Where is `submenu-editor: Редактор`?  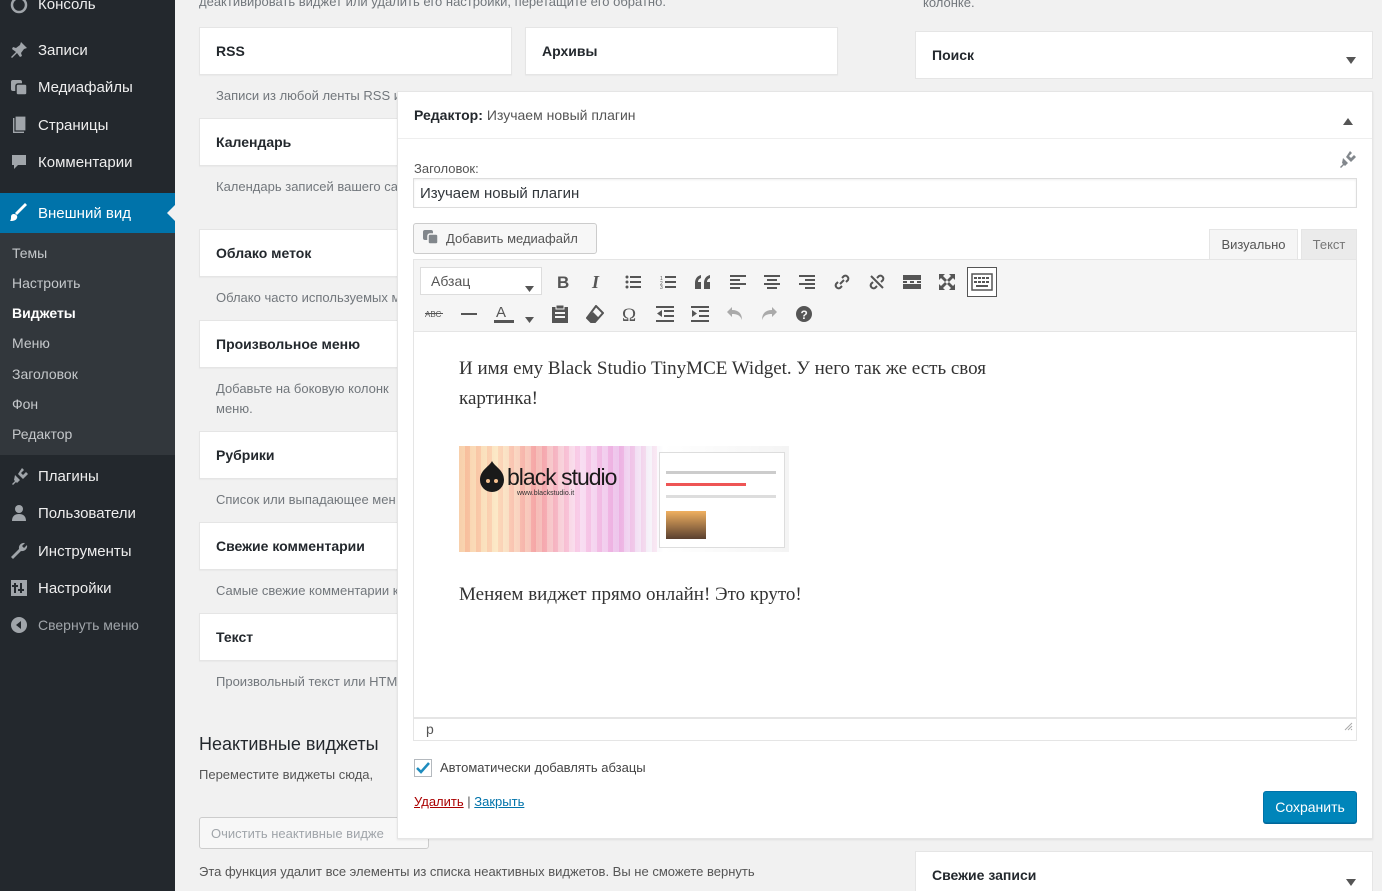
submenu-editor: Редактор is located at coordinates (42, 434).